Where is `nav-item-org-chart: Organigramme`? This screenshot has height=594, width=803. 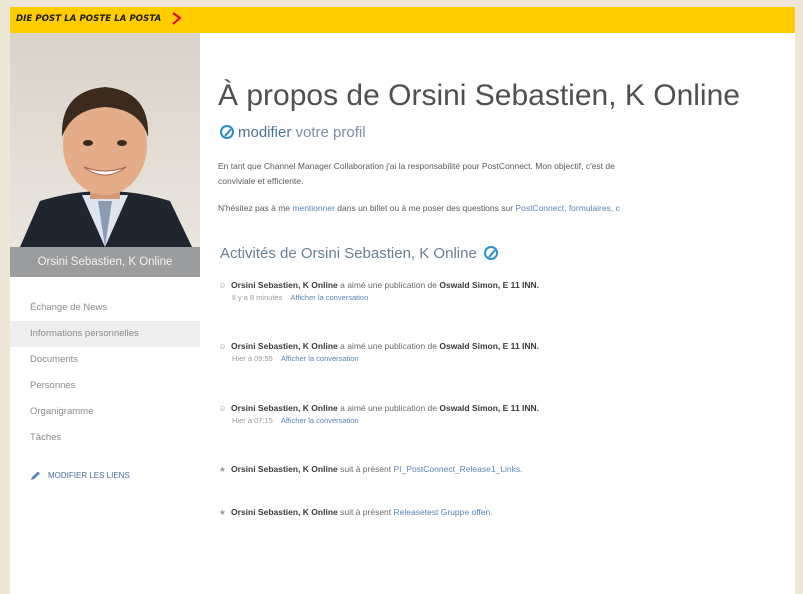
nav-item-org-chart: Organigramme is located at coordinates (105, 412).